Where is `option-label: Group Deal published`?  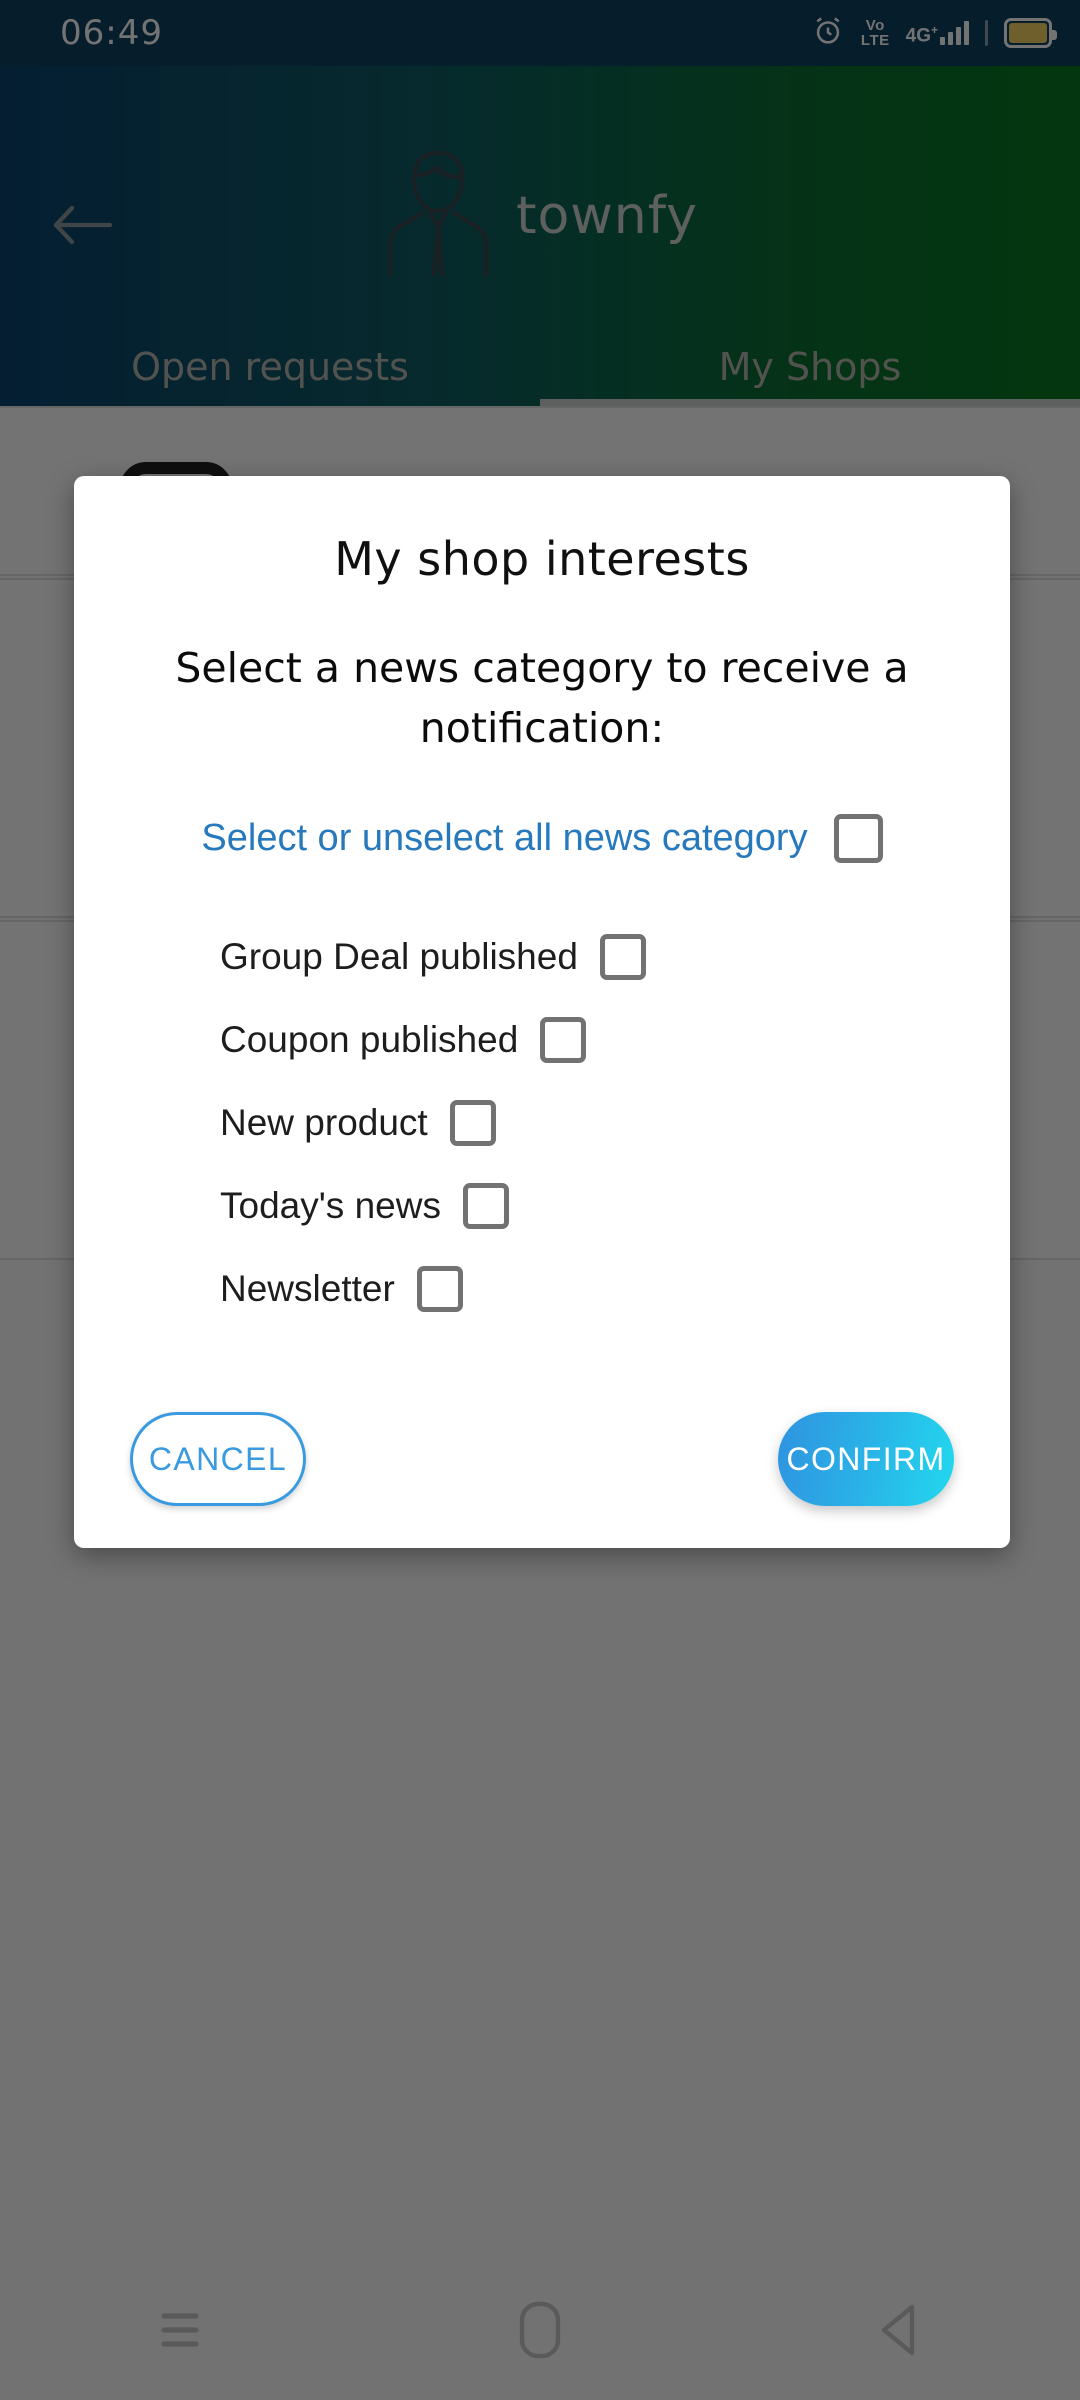
option-label: Group Deal published is located at coordinates (399, 956).